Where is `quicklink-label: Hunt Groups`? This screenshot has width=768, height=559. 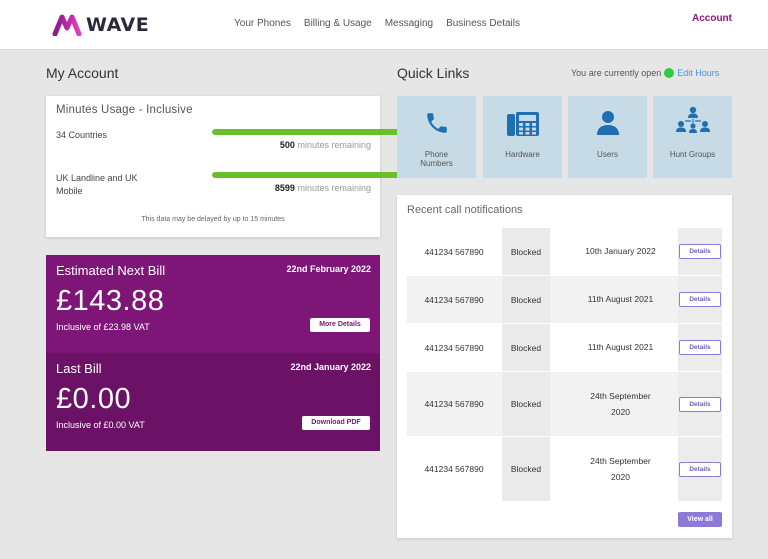
quicklink-label: Hunt Groups is located at coordinates (692, 154).